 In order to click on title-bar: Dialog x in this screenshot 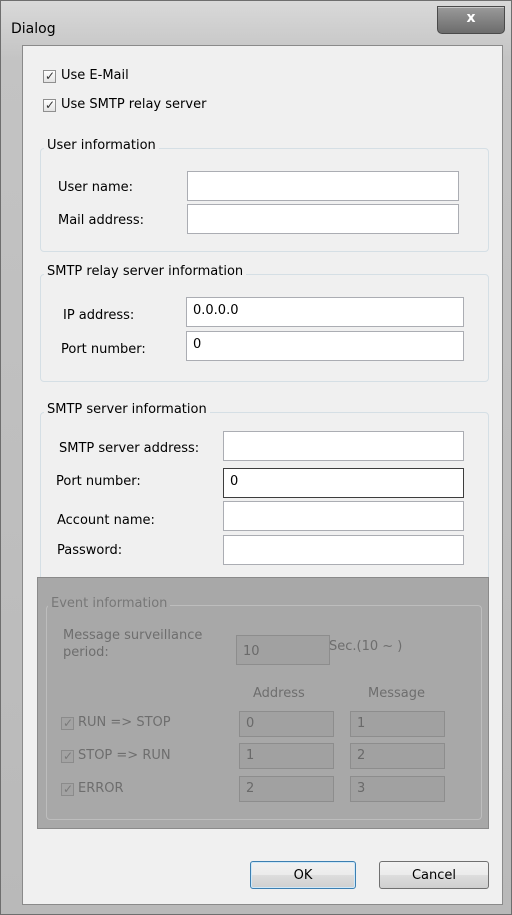, I will do `click(256, 22)`.